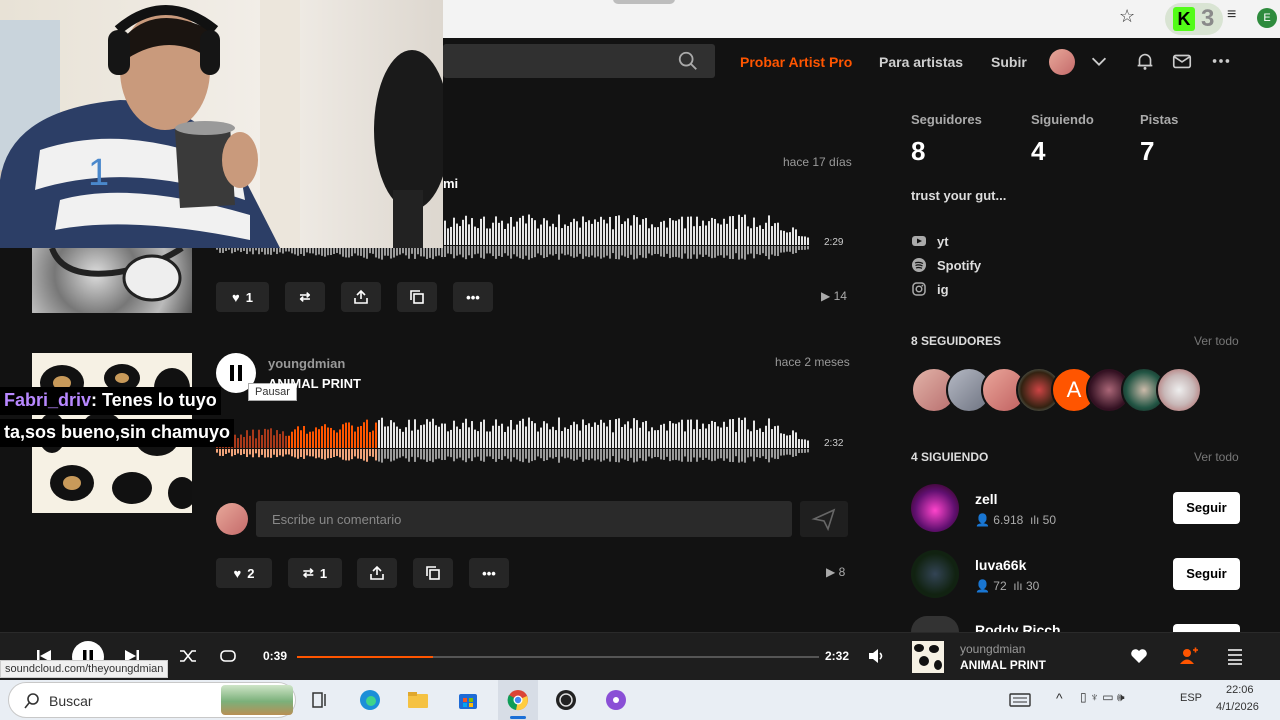  I want to click on social-link-spotify: Spotify, so click(959, 265).